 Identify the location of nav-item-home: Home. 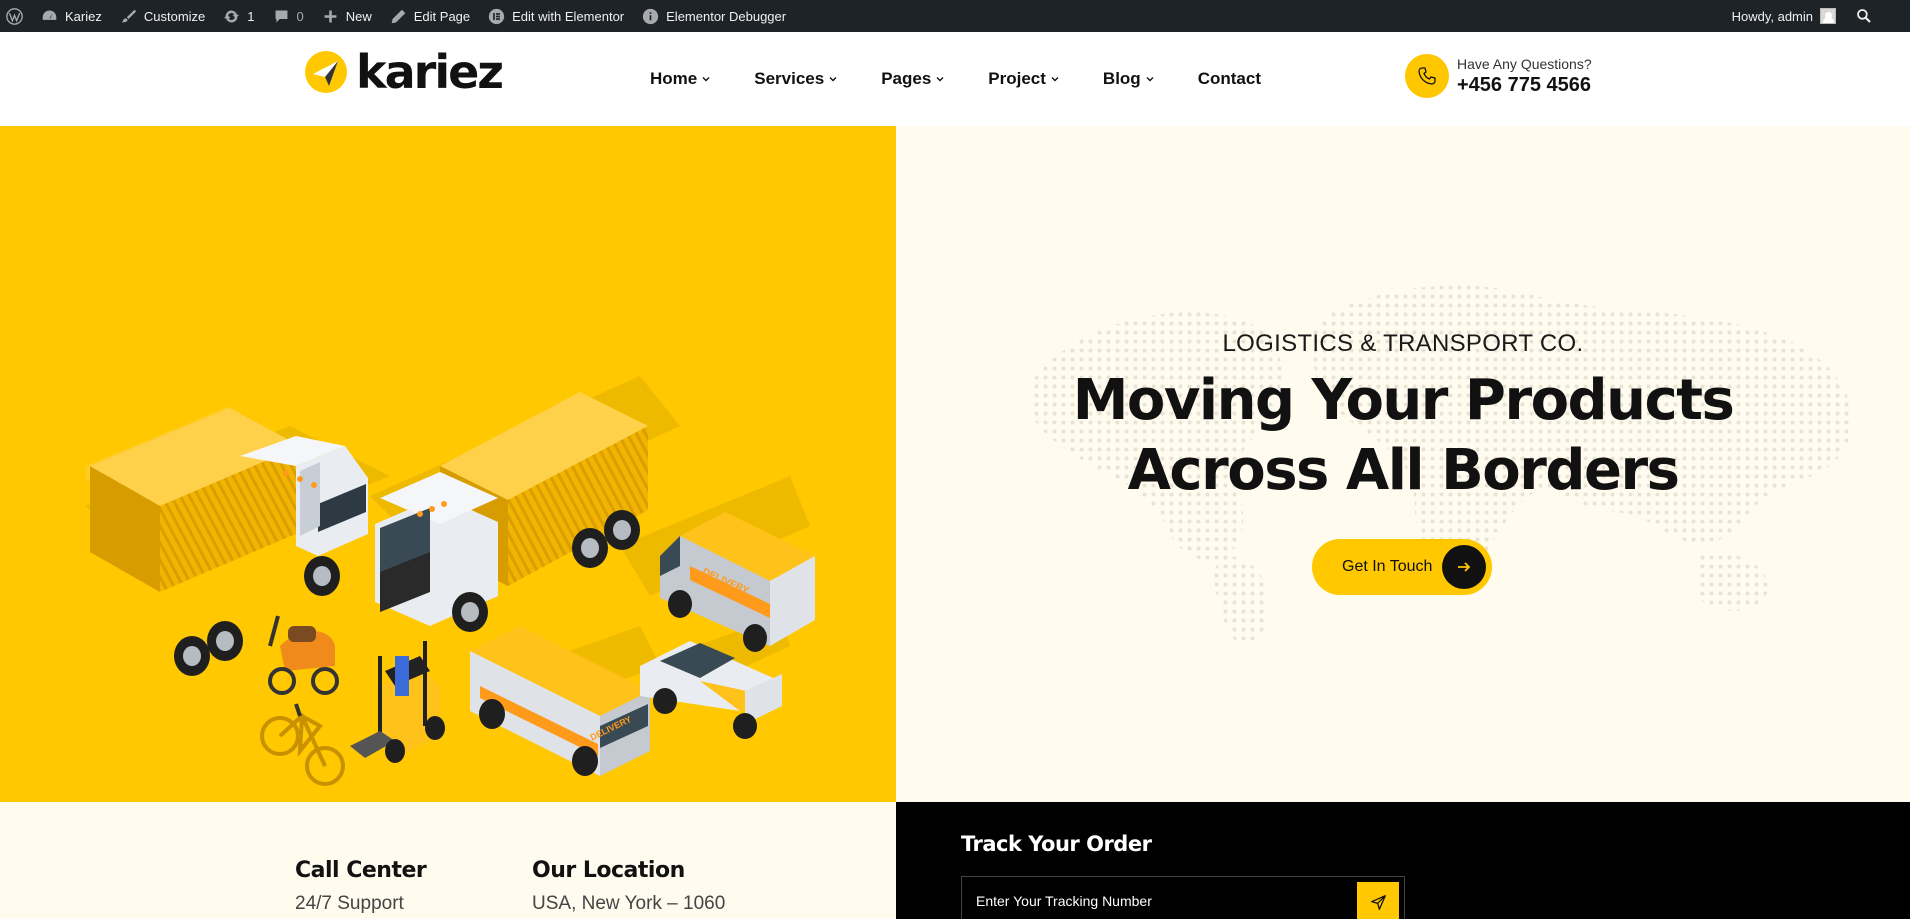
(680, 79).